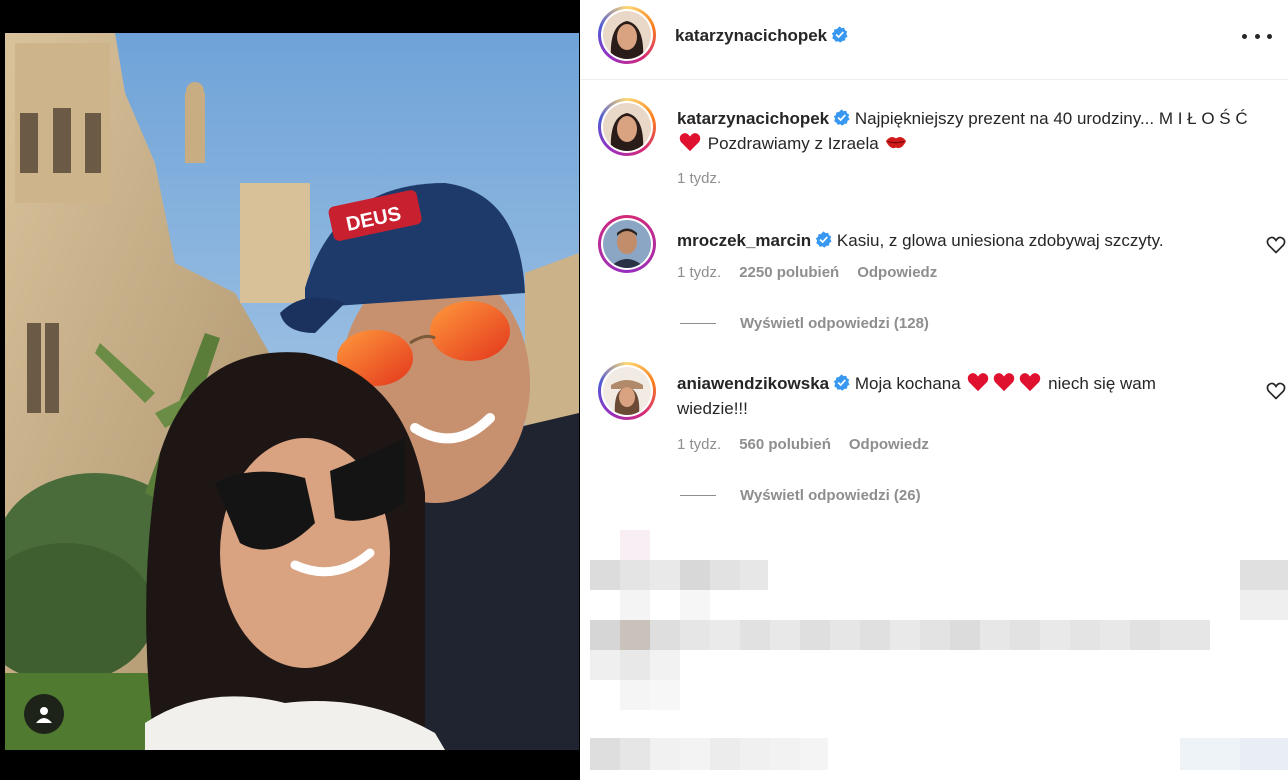 Image resolution: width=1288 pixels, height=780 pixels. I want to click on view-replies-label: Wyświetl odpowiedzi (128), so click(834, 323).